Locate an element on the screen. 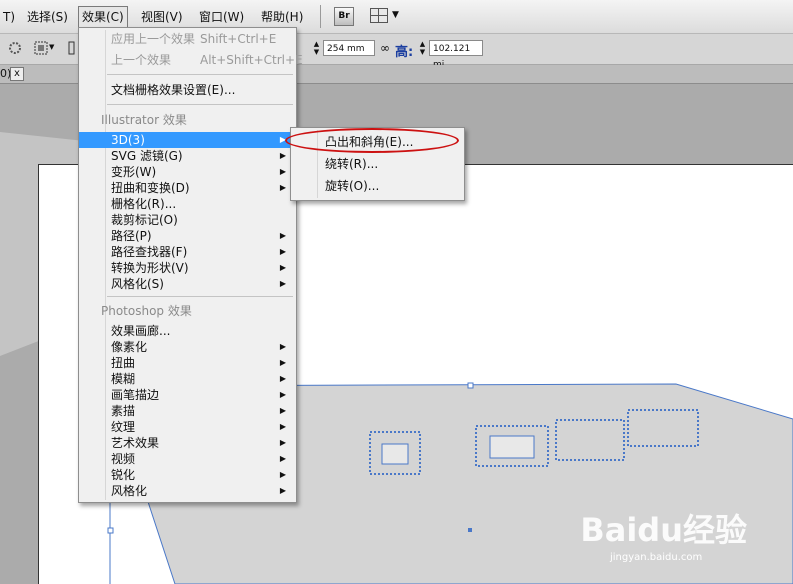 This screenshot has width=793, height=584. menu-item-label: 锐化 is located at coordinates (123, 475).